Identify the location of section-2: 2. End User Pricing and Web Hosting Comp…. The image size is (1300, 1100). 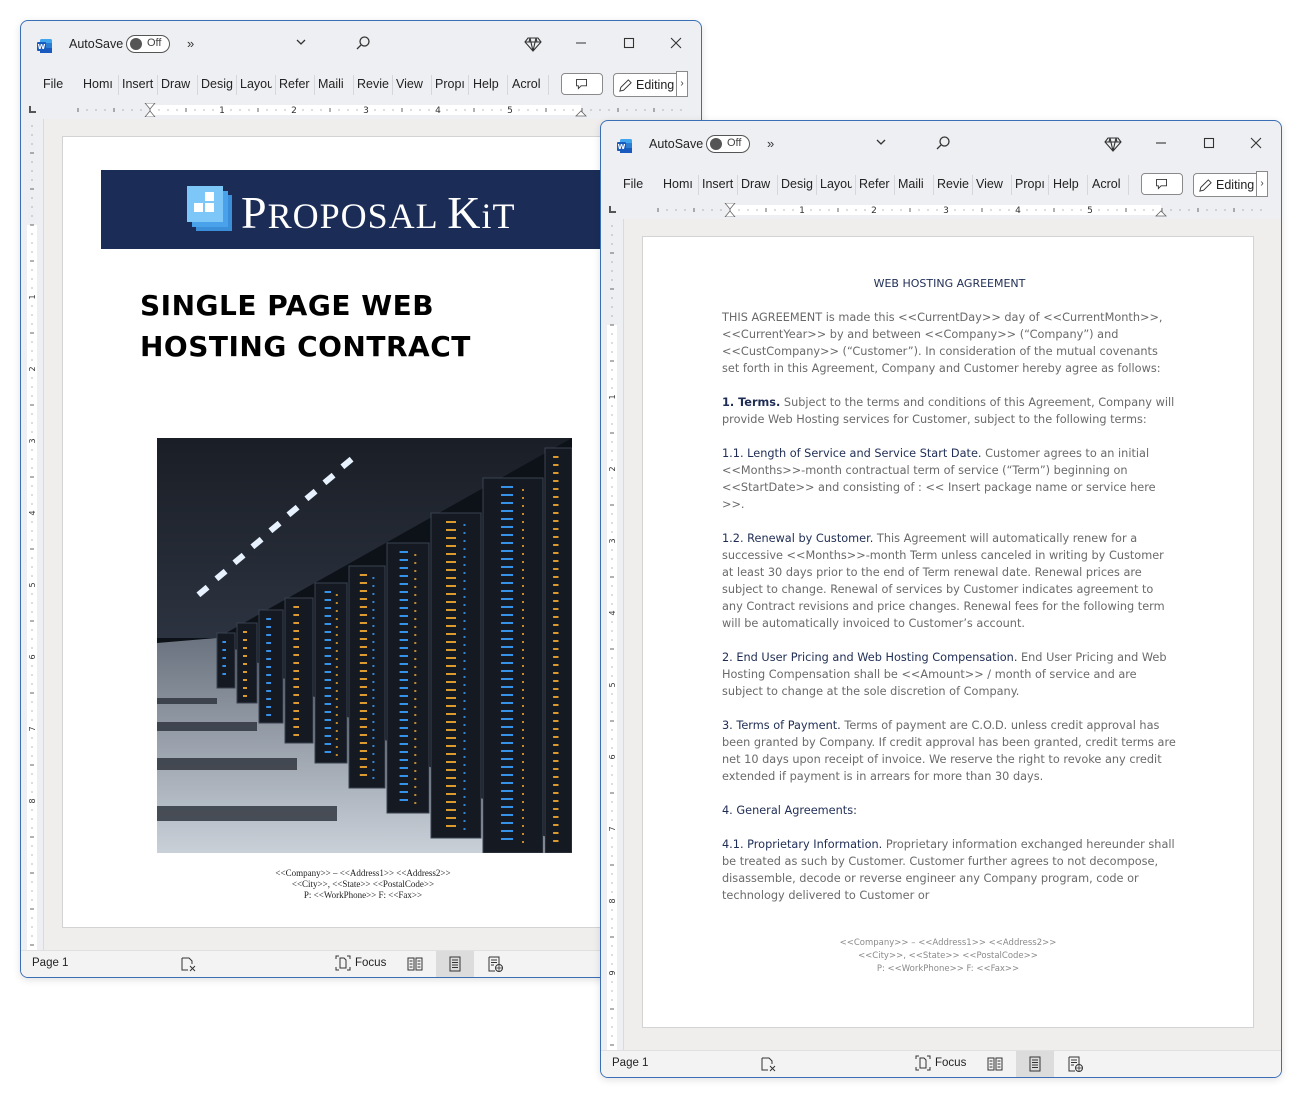
(944, 674).